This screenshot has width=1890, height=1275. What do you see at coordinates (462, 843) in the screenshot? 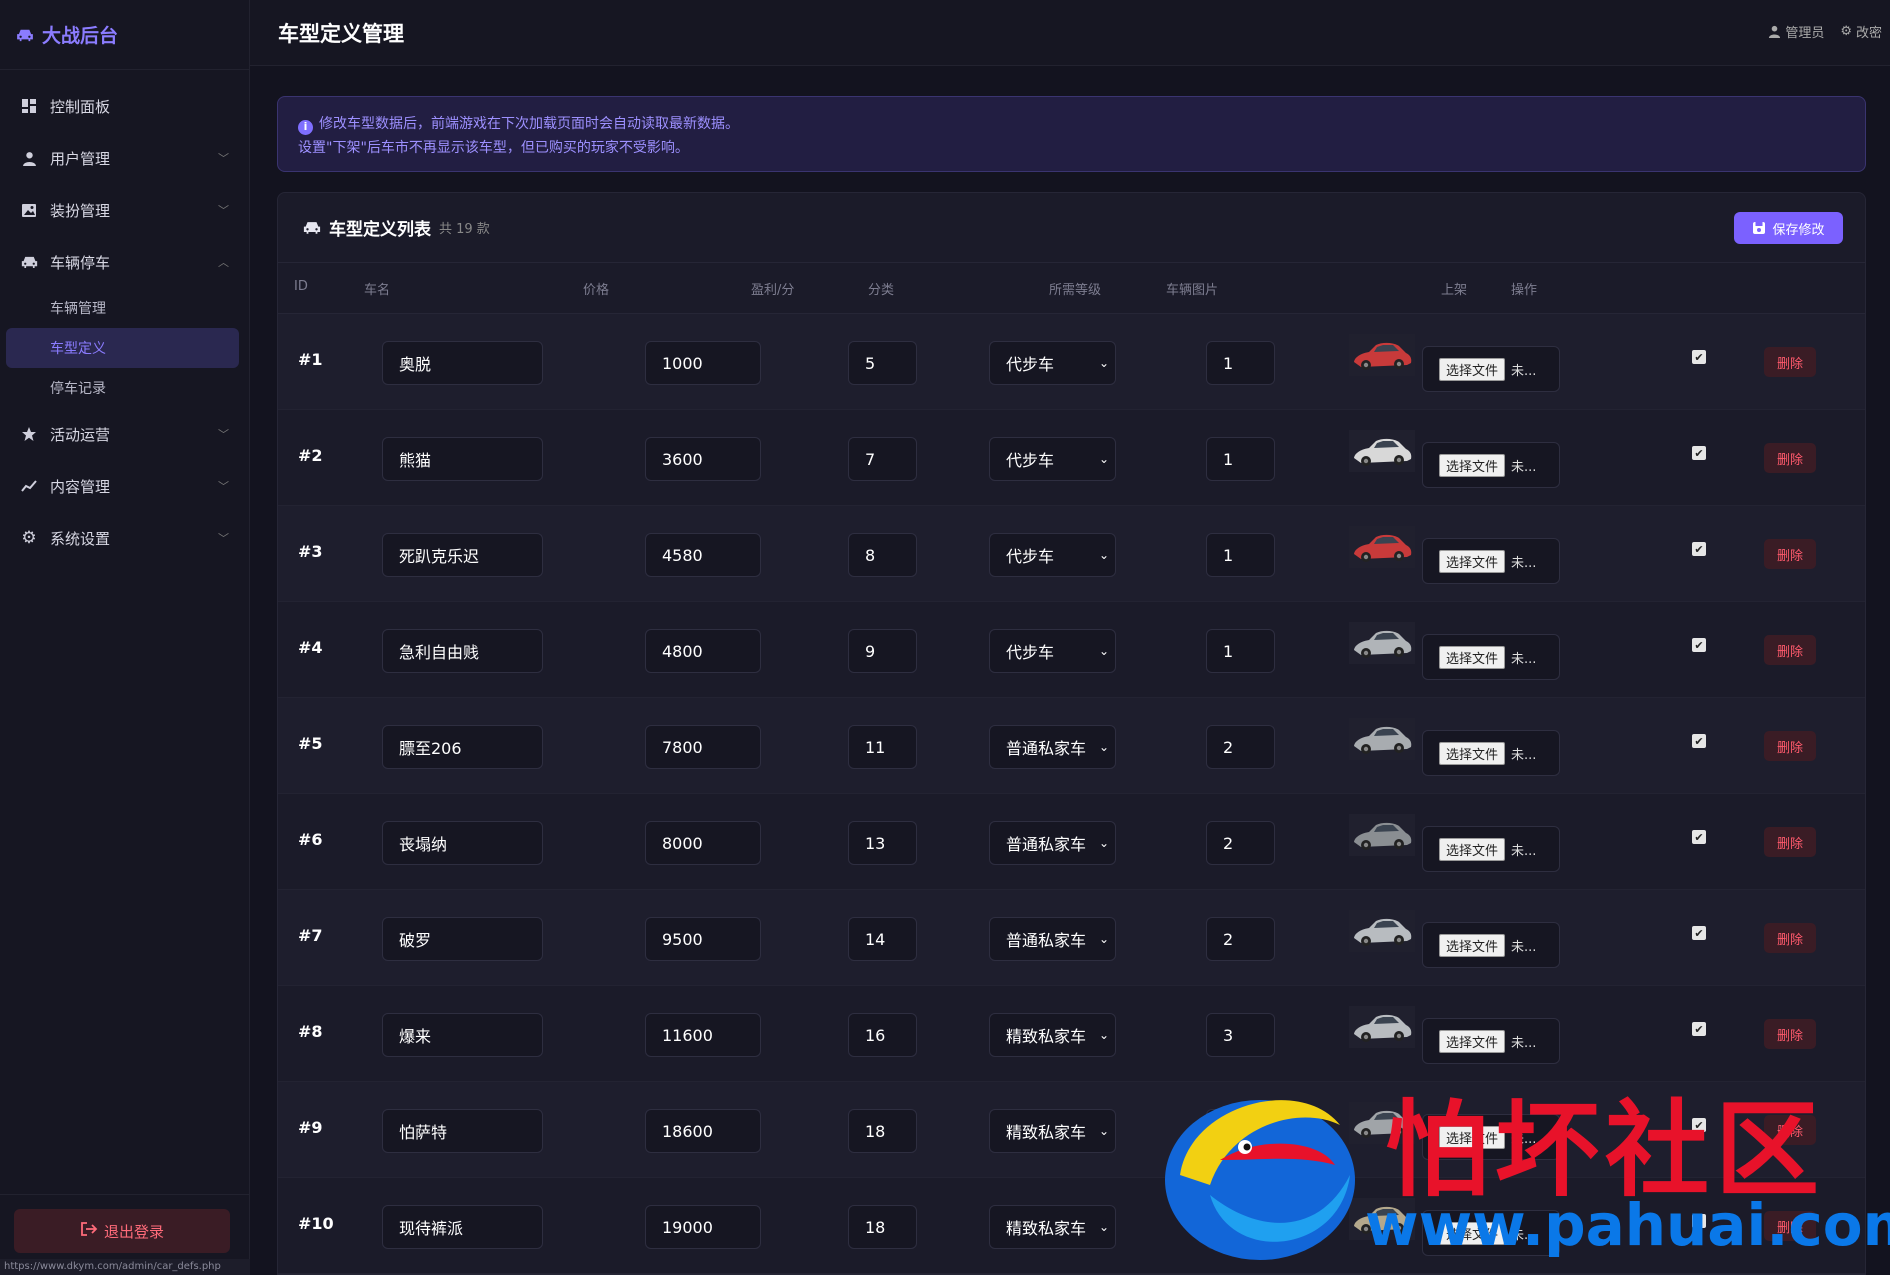
I see `car-name-input: 丧塌纳` at bounding box center [462, 843].